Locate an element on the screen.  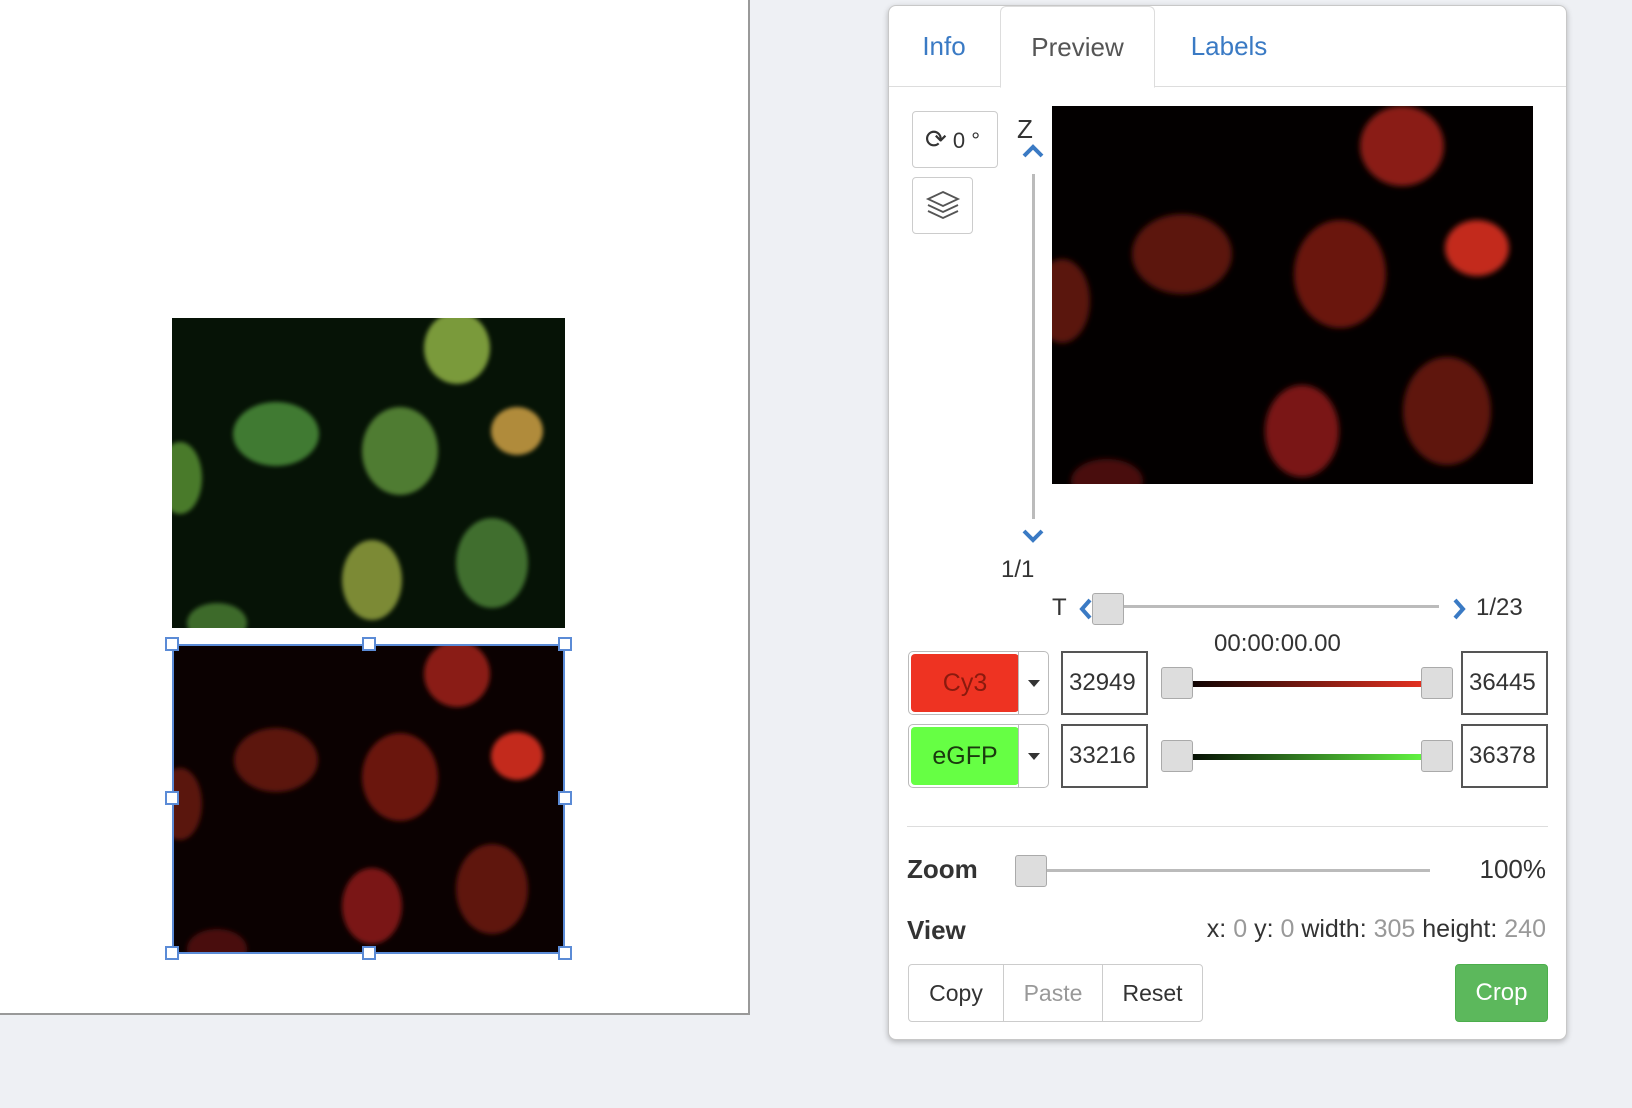
view-label: View is located at coordinates (936, 930).